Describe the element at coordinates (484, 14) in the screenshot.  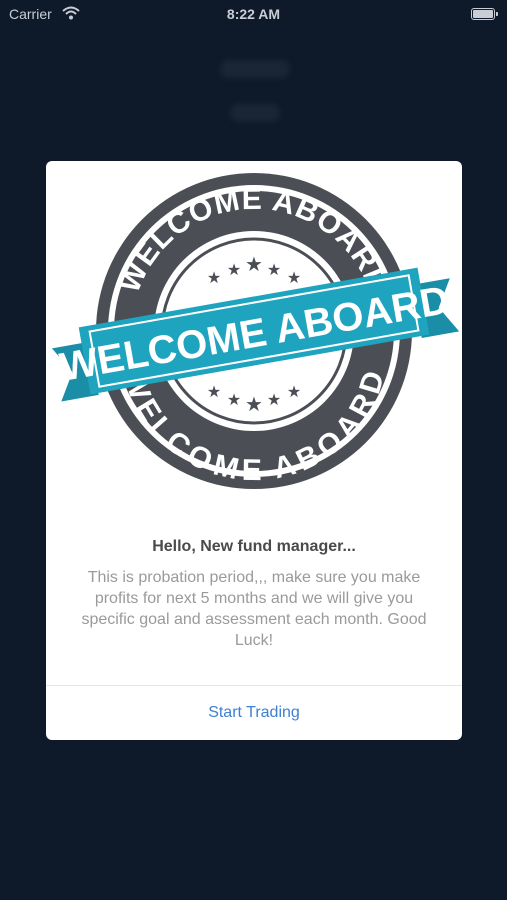
I see `battery-icon` at that location.